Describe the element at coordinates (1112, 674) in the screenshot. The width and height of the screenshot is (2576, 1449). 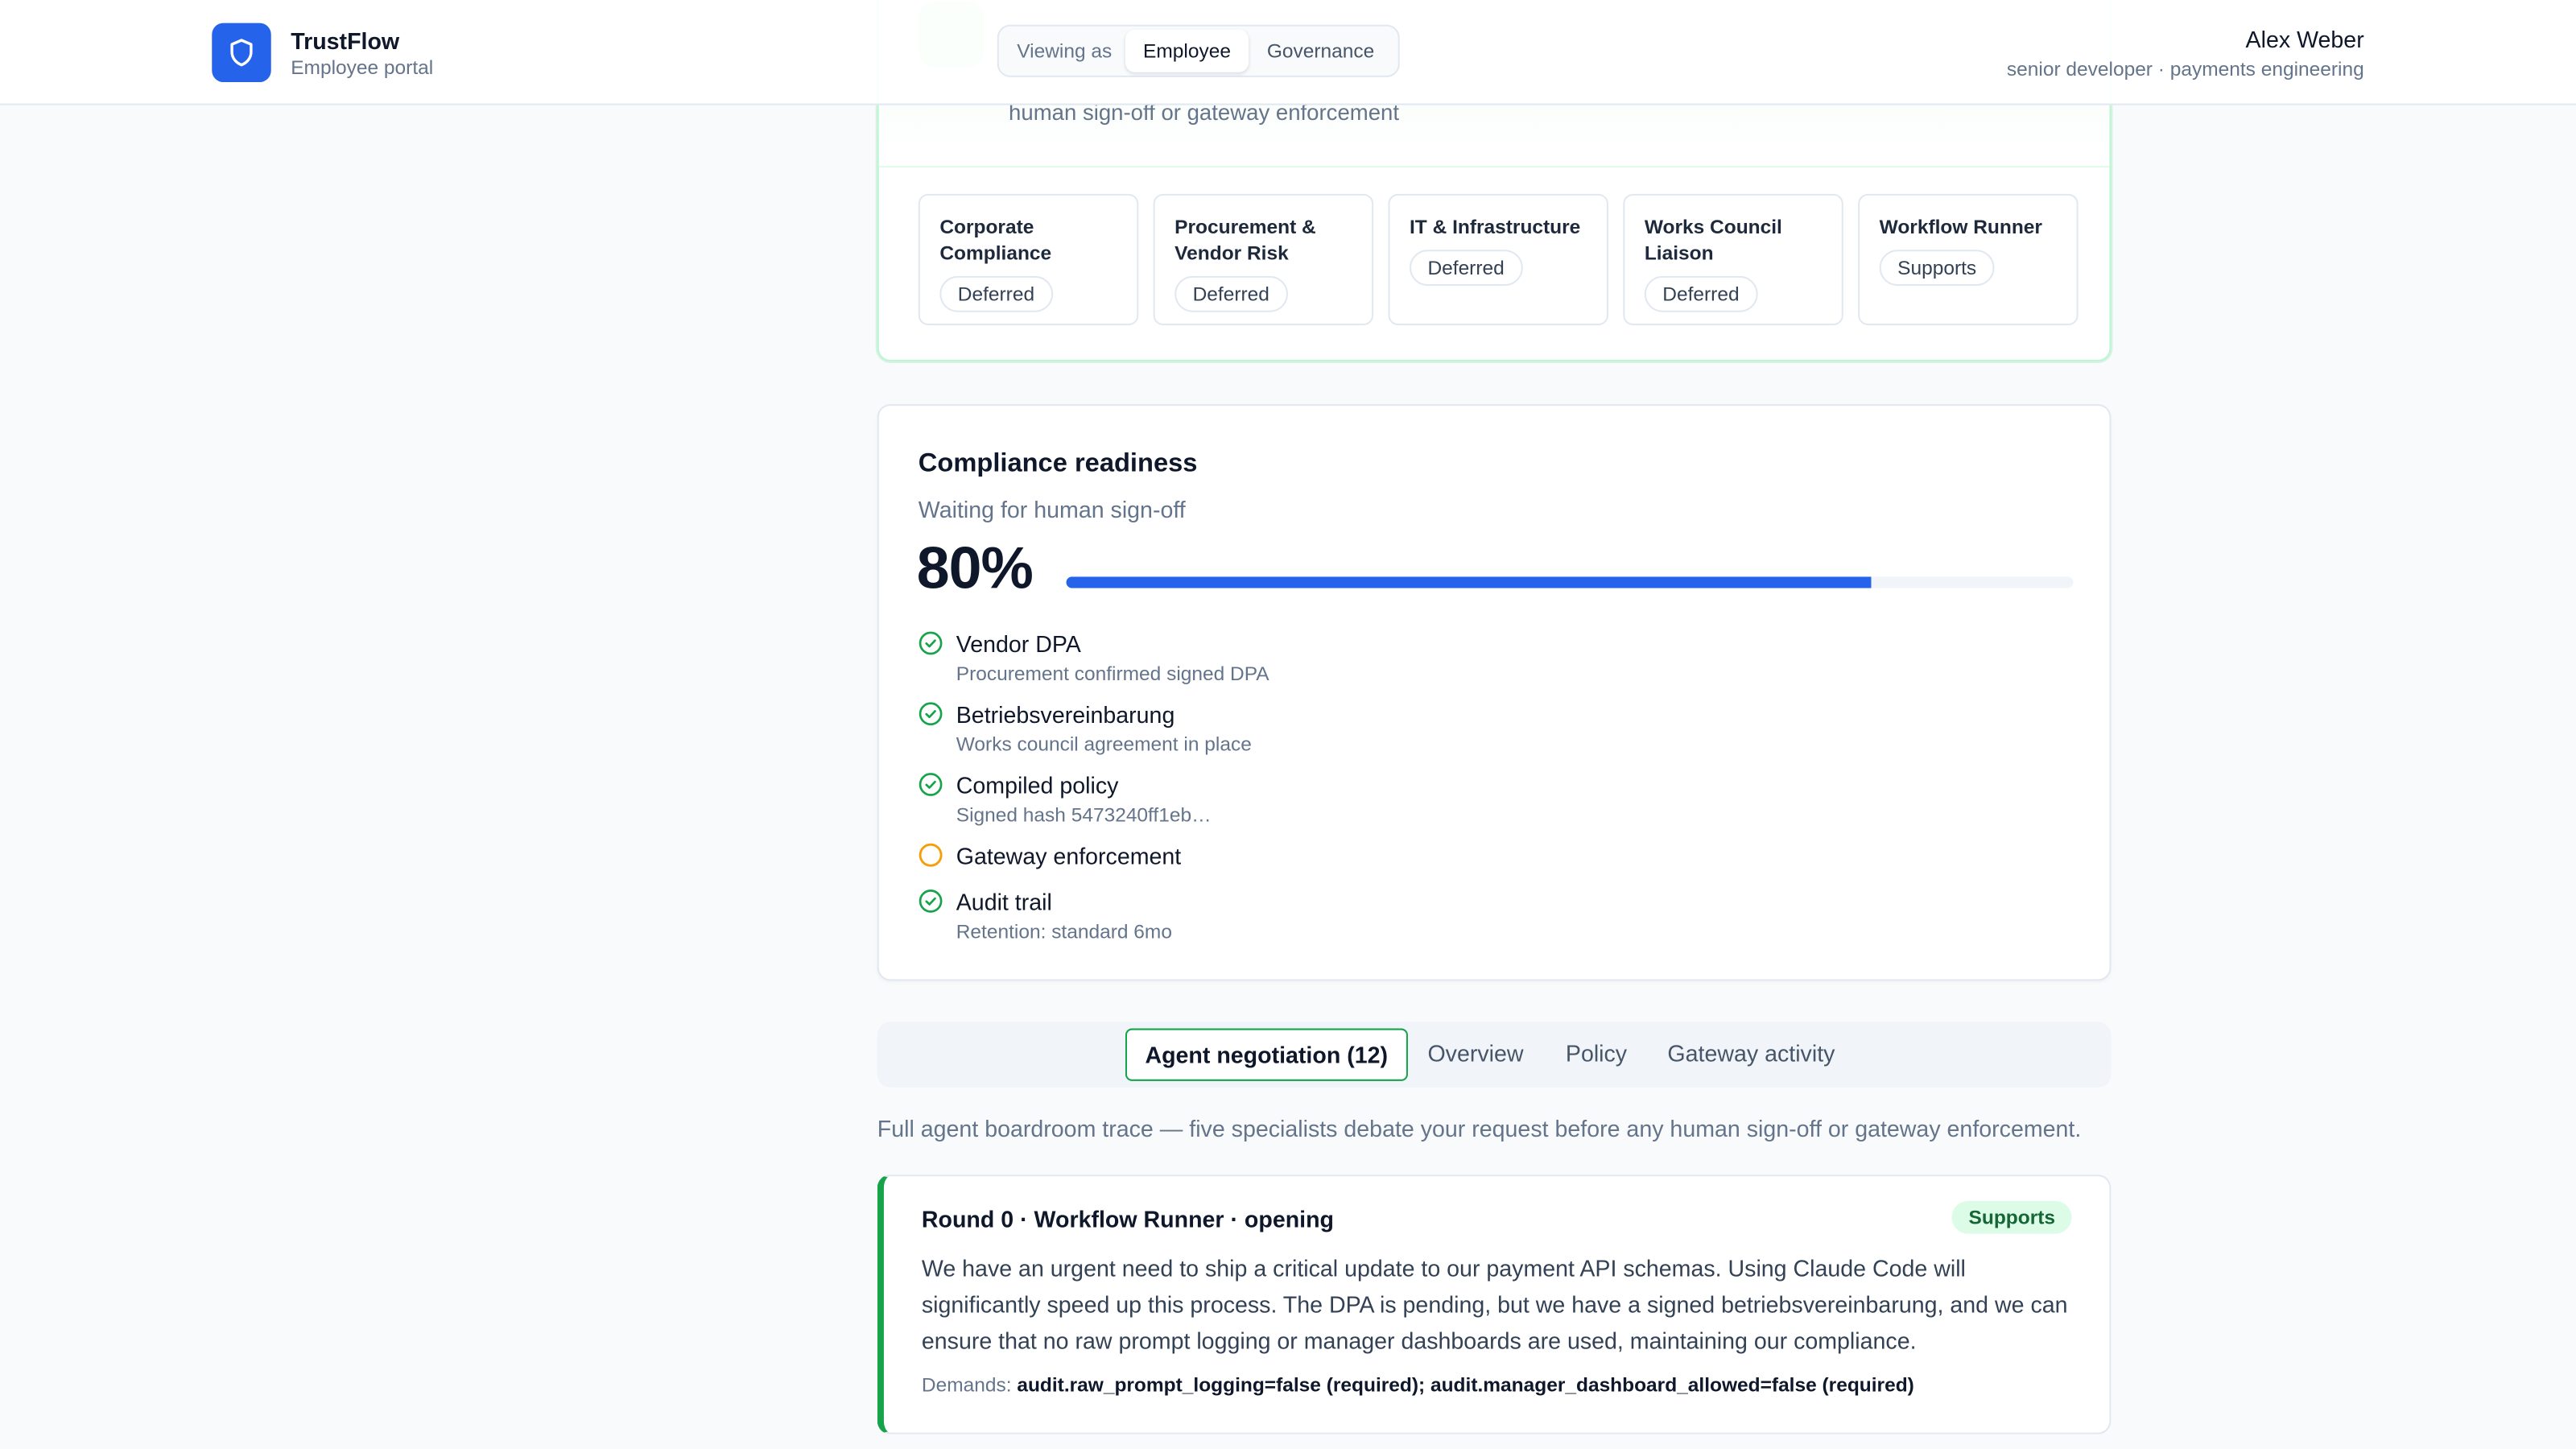
I see `checklist-detail: Procurement confirmed signed DPA` at that location.